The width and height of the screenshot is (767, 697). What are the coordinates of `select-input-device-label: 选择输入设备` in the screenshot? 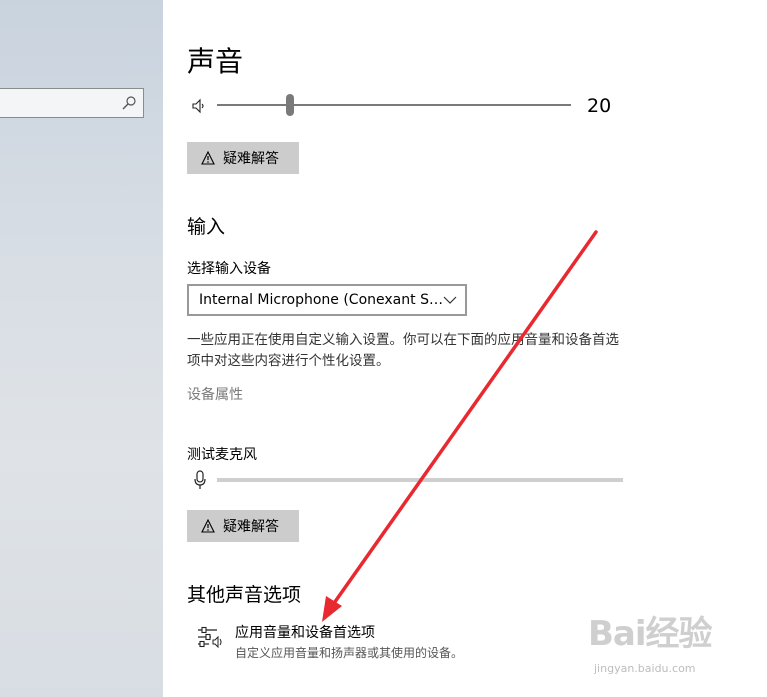 It's located at (229, 269).